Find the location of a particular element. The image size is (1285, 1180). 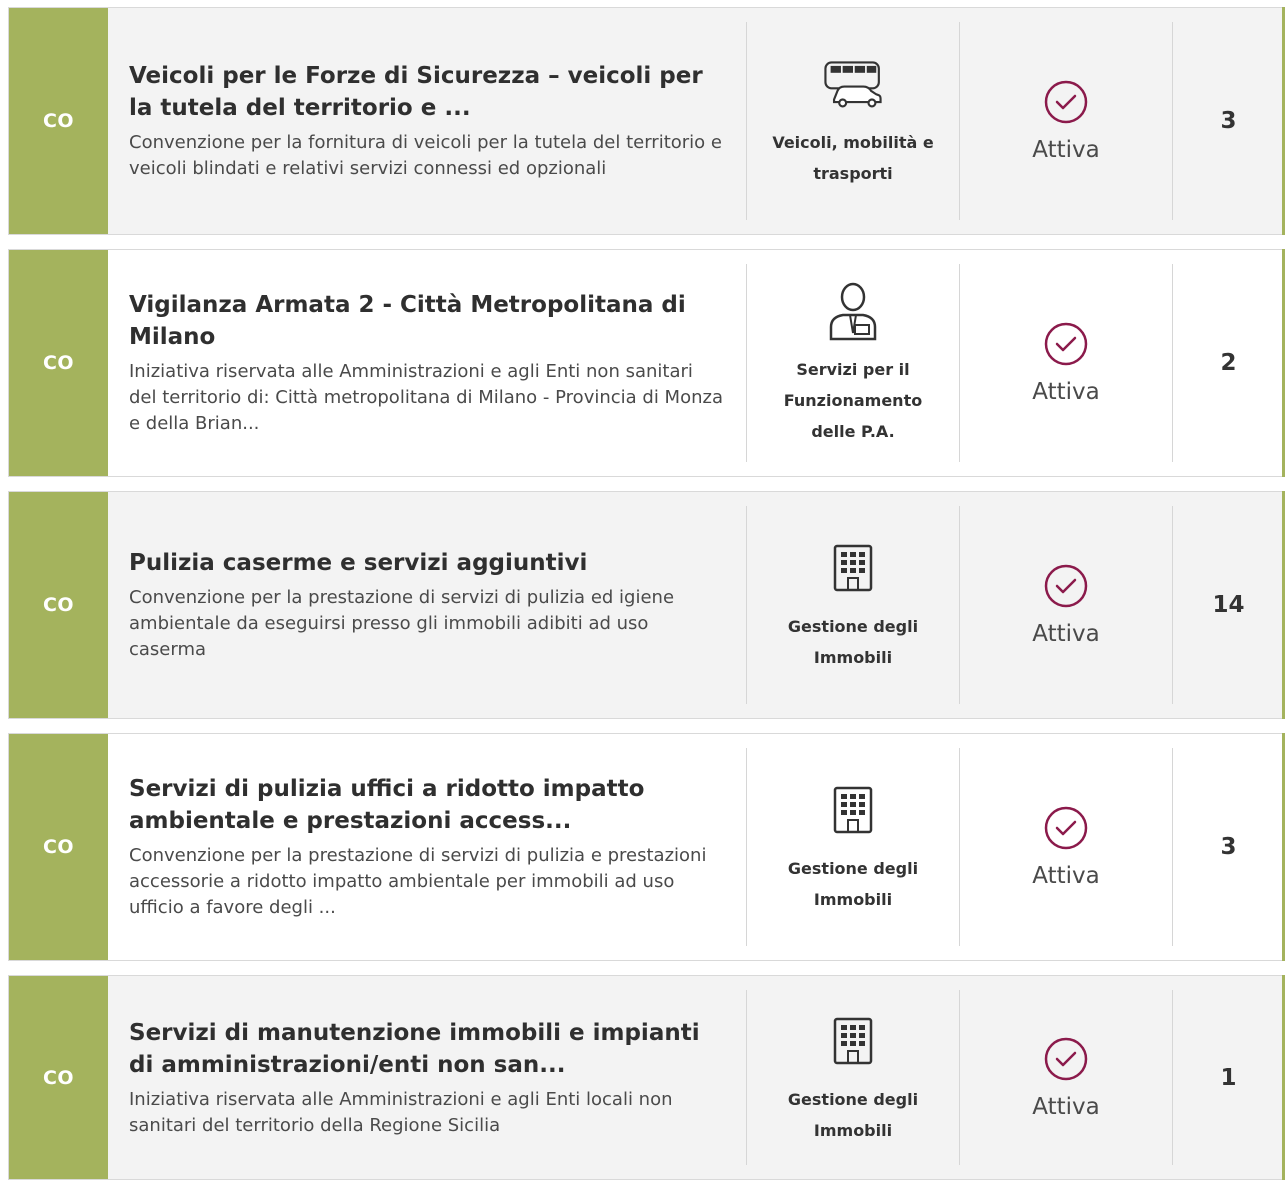

count-cell: 1 is located at coordinates (1228, 1077).